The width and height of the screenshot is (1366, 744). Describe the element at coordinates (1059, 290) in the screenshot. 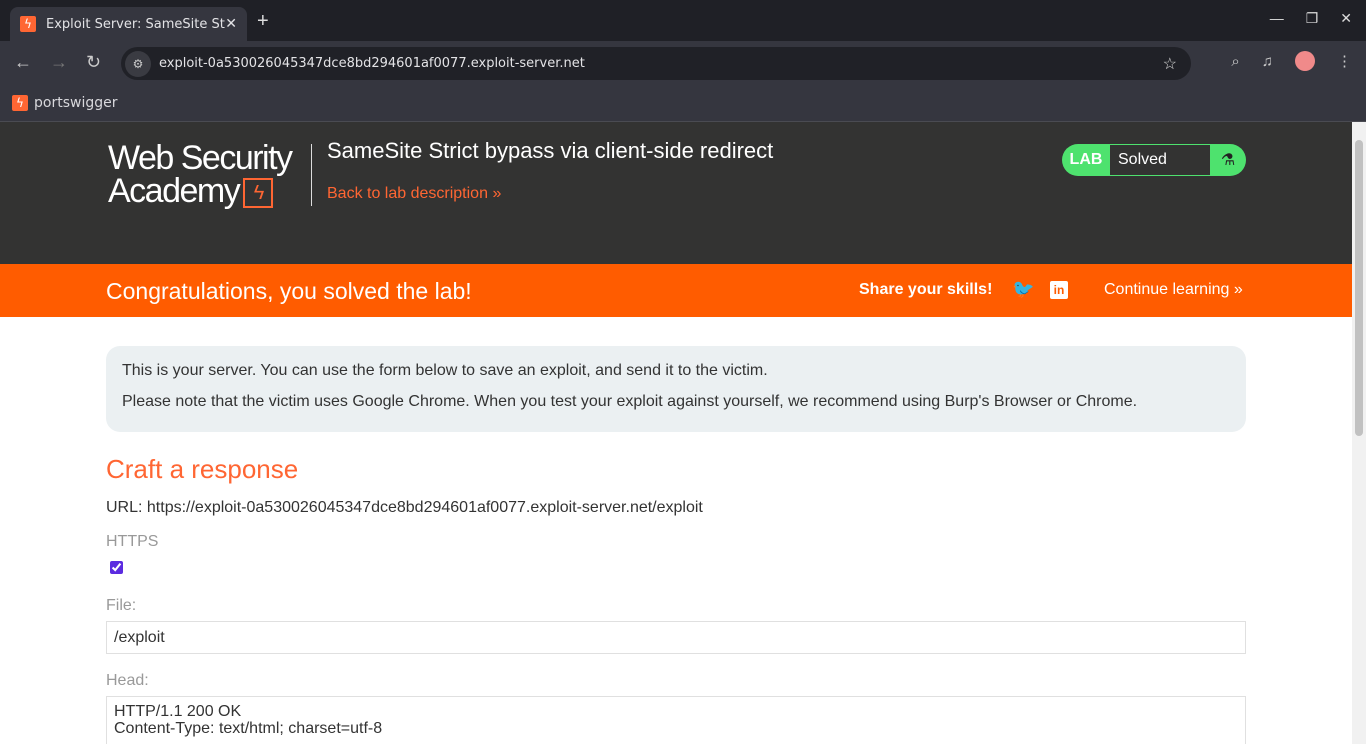

I see `linkedin-icon: in` at that location.